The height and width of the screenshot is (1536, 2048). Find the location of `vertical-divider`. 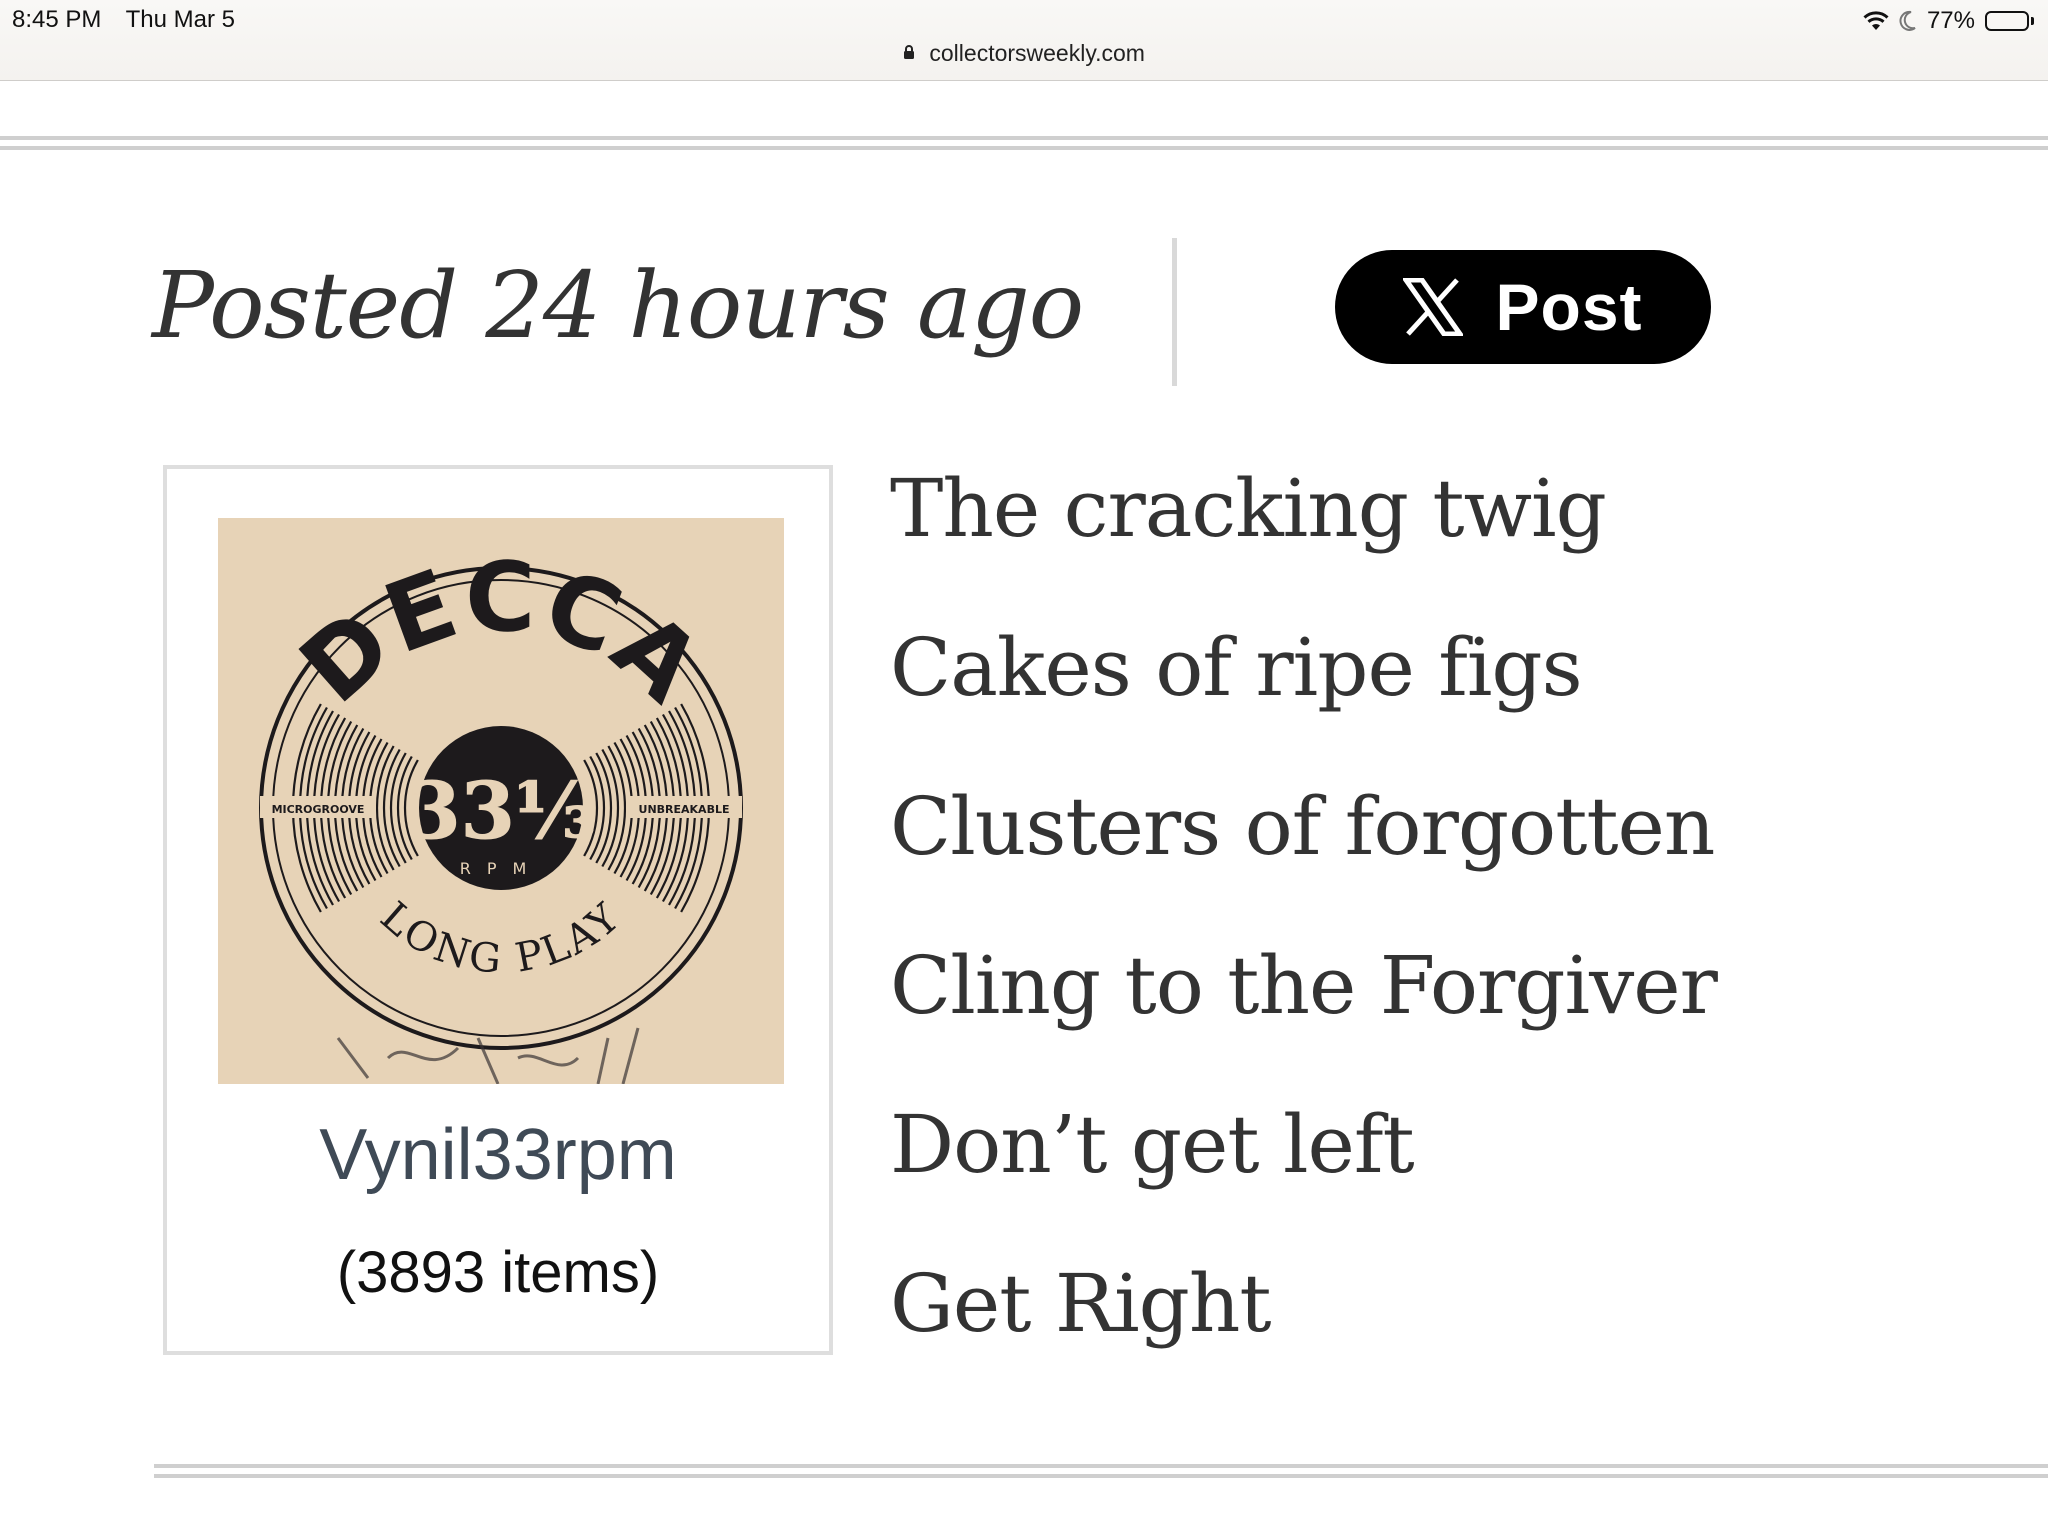

vertical-divider is located at coordinates (1174, 312).